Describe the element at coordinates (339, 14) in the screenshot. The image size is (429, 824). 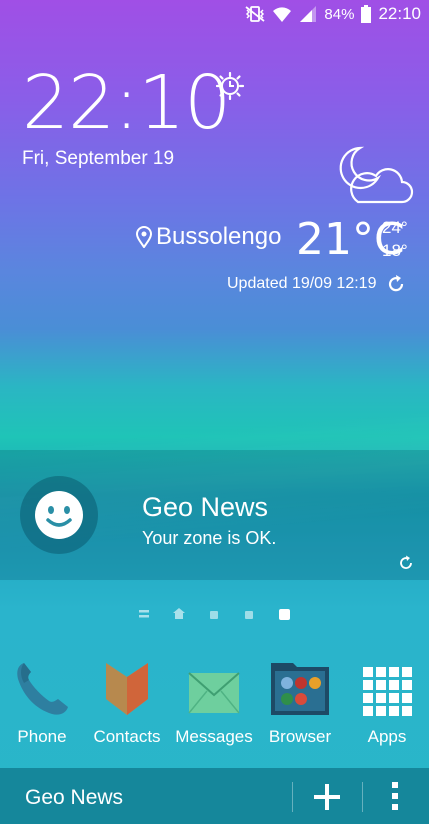
I see `battery-percent: 84%` at that location.